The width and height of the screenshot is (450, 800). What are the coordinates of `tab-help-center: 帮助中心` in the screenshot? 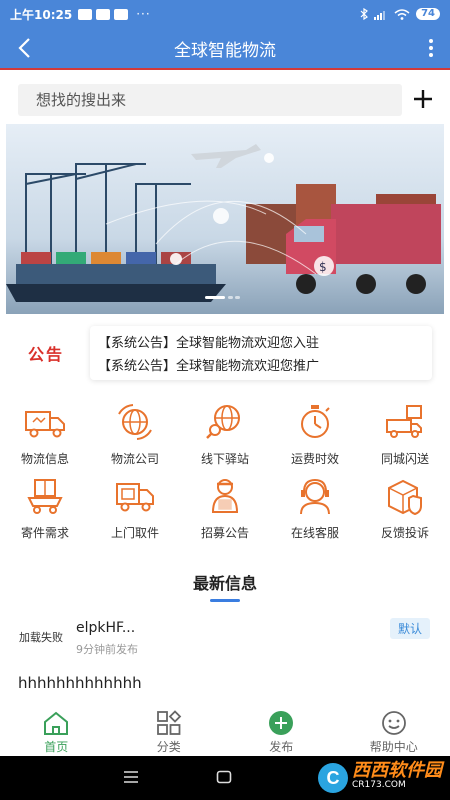 It's located at (394, 731).